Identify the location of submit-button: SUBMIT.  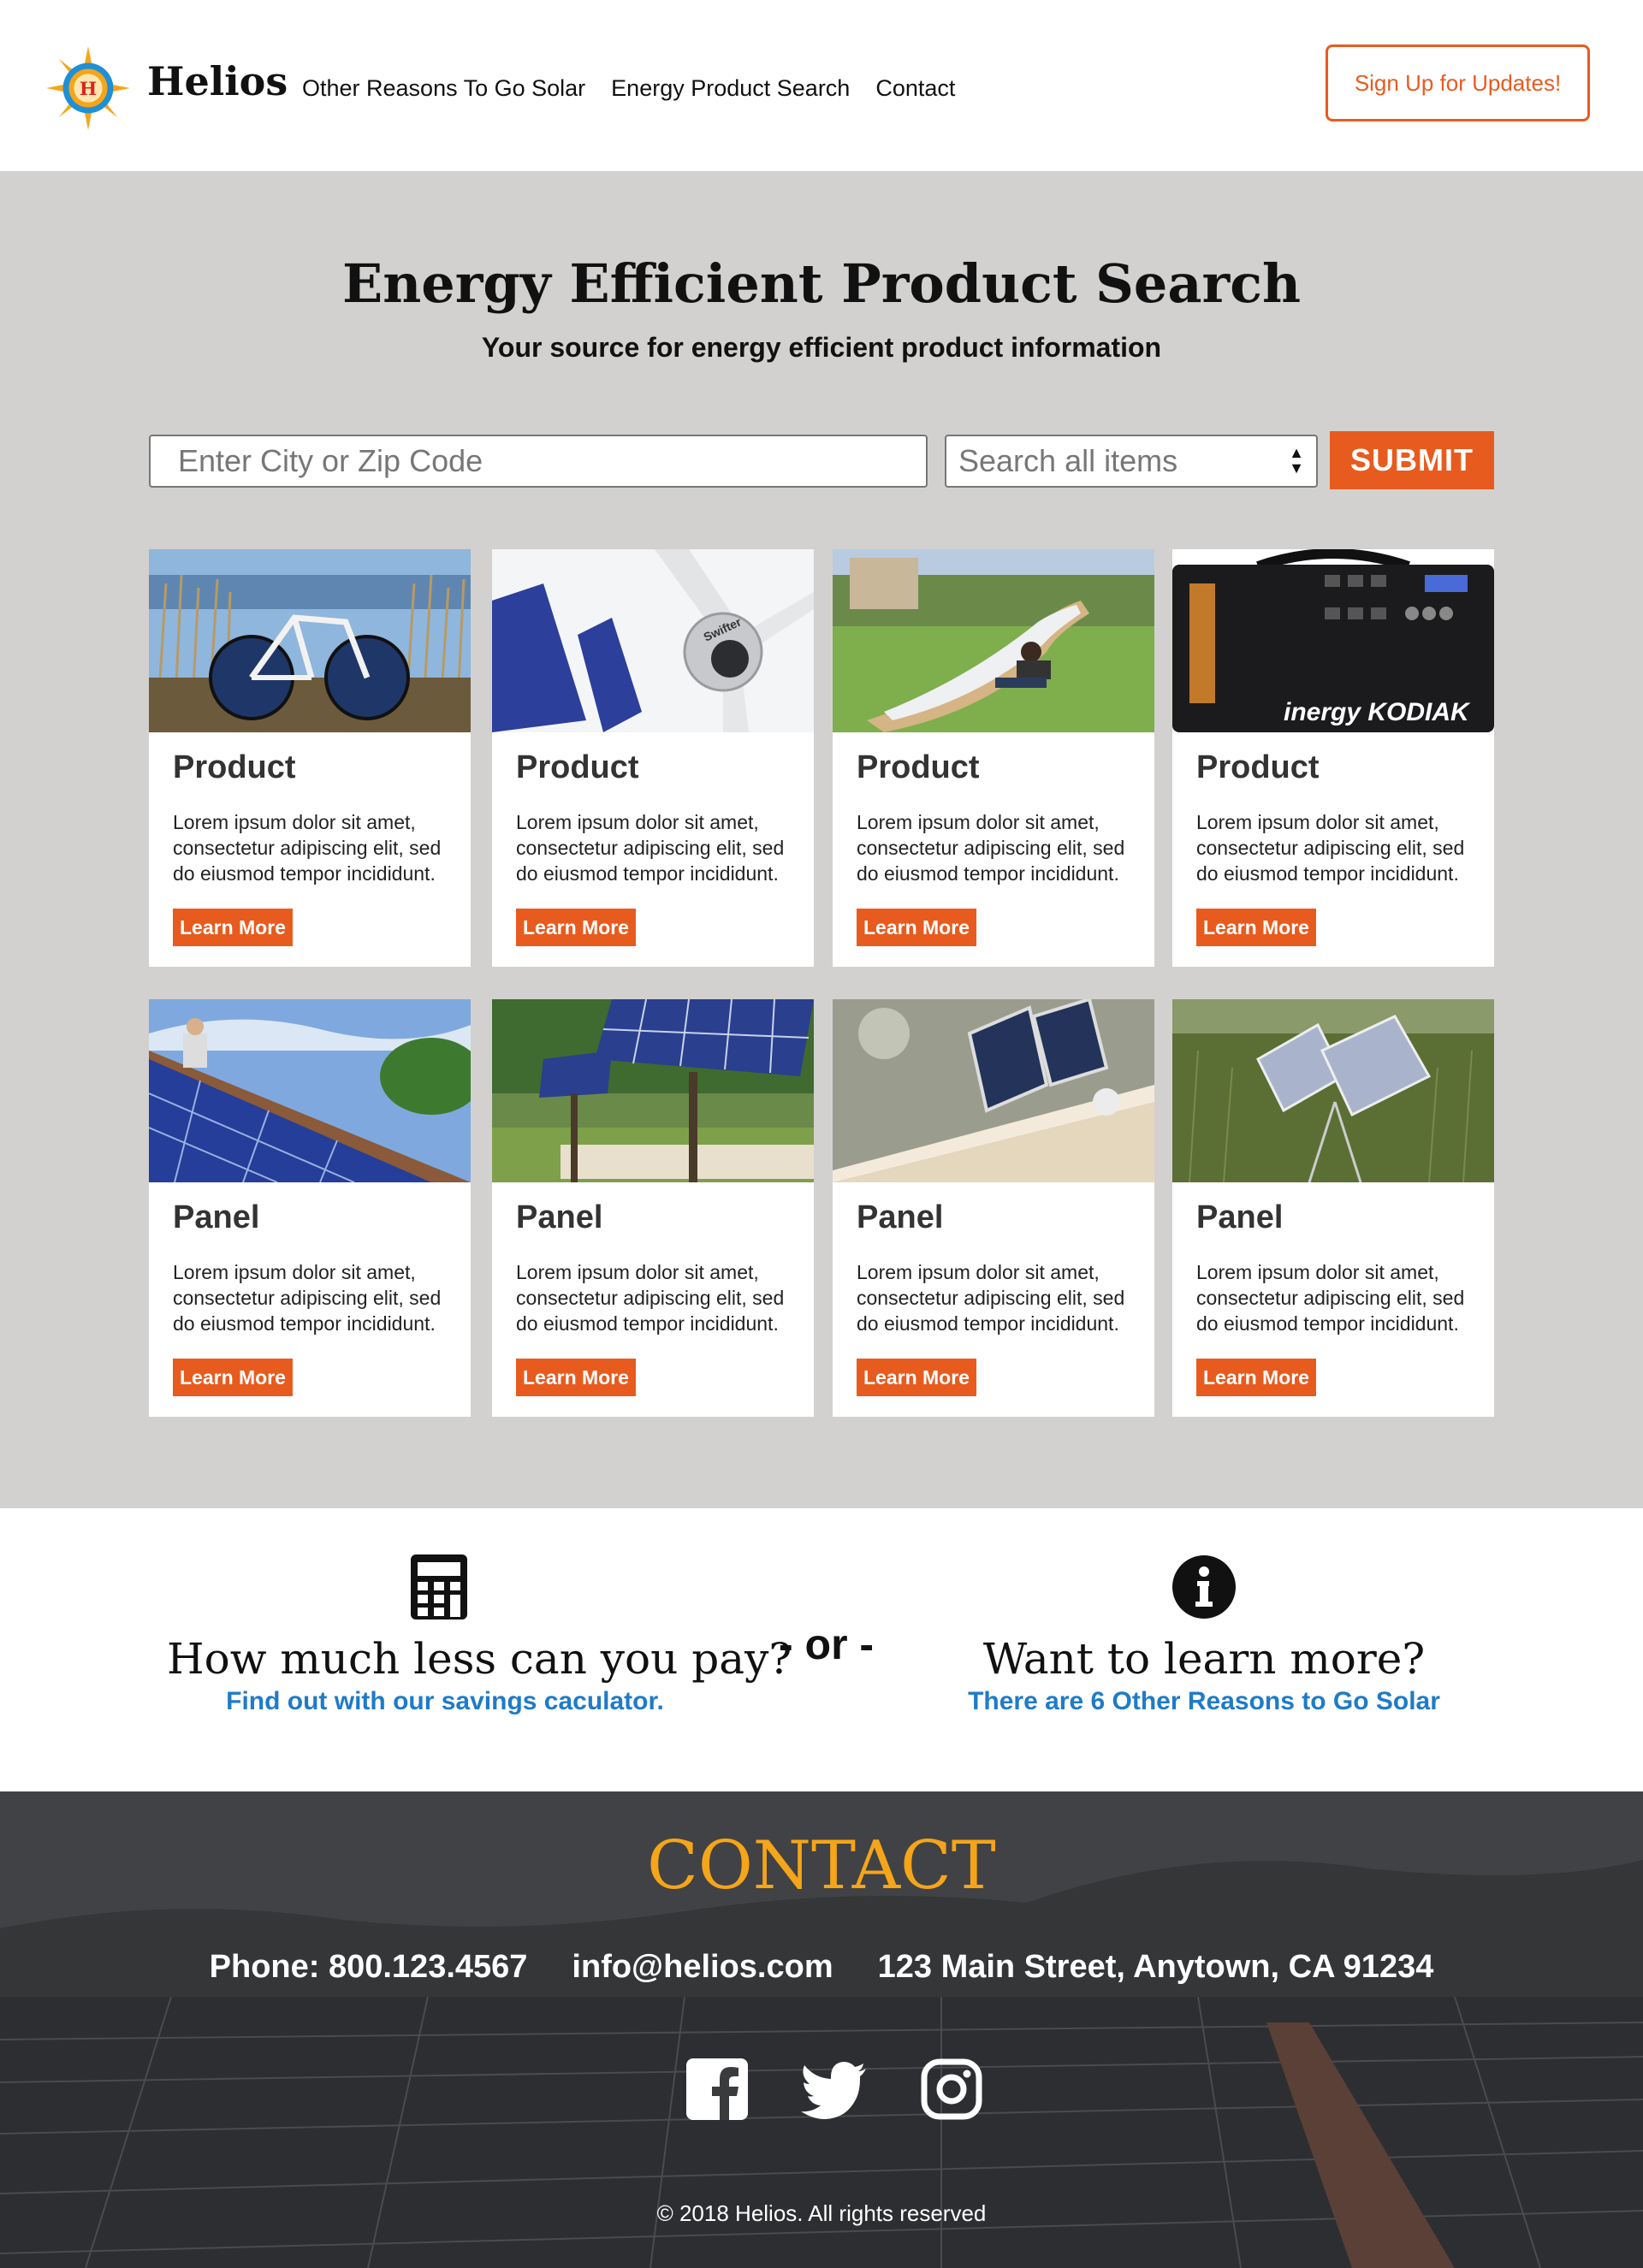
(1412, 460).